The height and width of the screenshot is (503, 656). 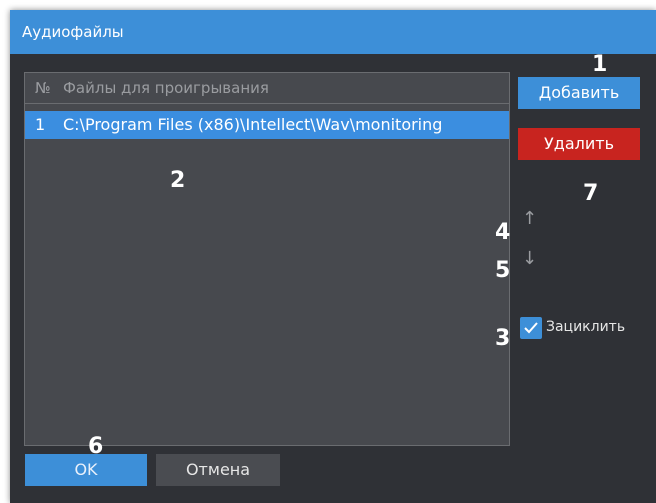 I want to click on loop-checkbox, so click(x=531, y=328).